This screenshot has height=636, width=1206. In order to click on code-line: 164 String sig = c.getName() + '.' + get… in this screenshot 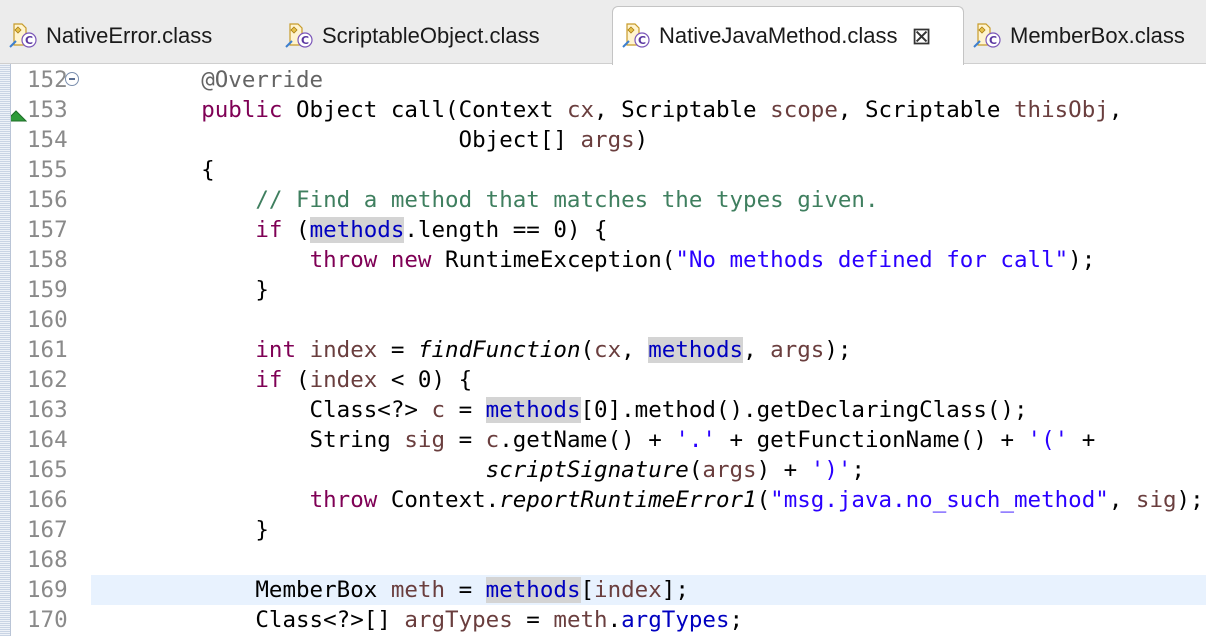, I will do `click(608, 440)`.